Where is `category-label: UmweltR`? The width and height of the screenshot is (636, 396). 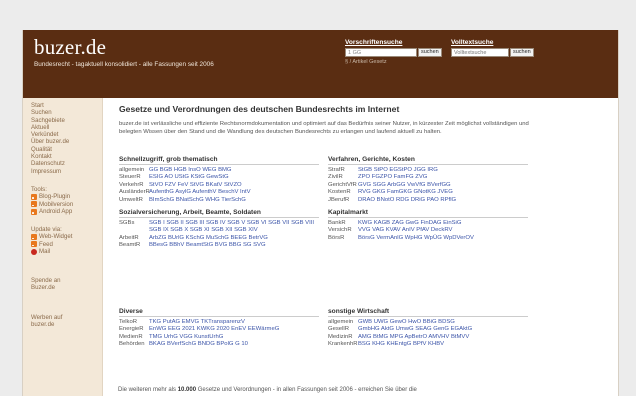
category-label: UmweltR is located at coordinates (131, 199).